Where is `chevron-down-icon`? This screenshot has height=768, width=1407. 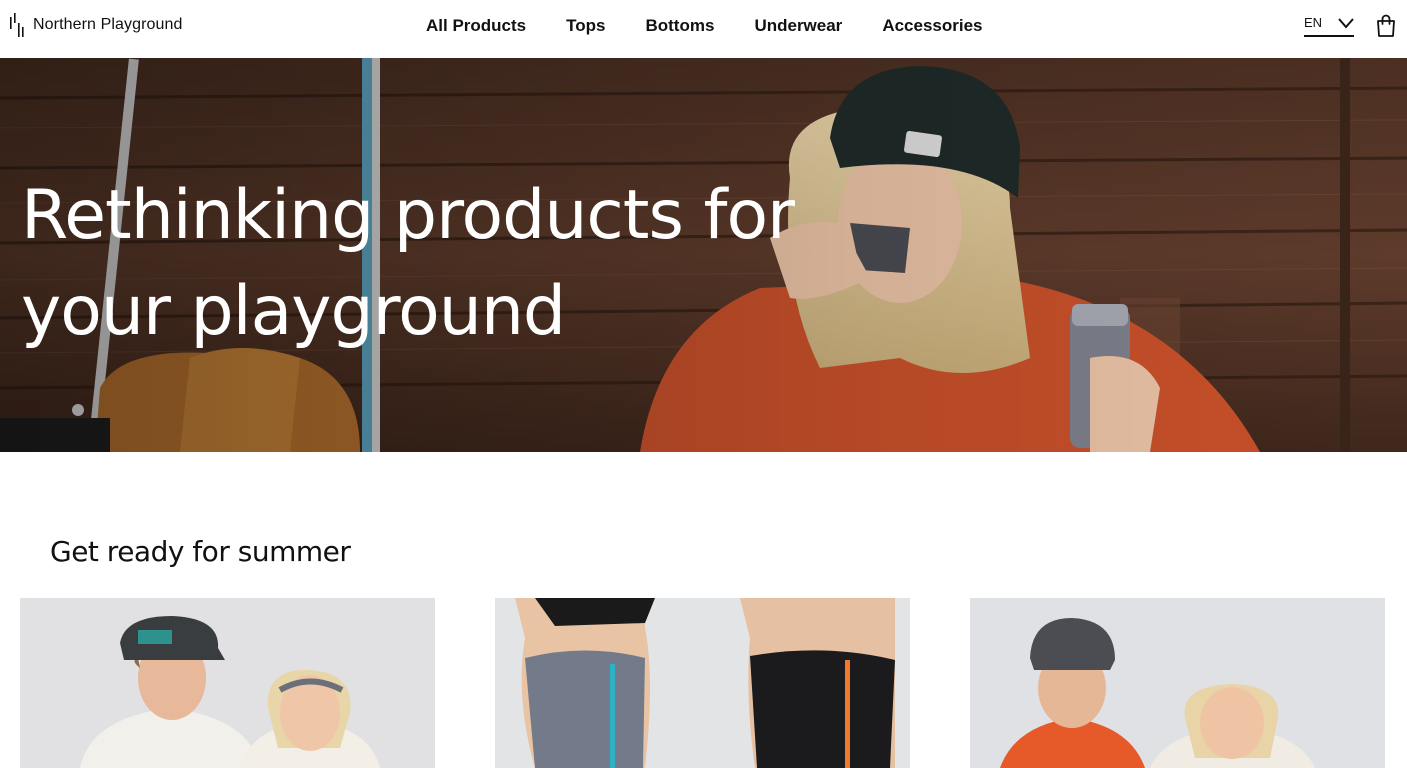 chevron-down-icon is located at coordinates (1346, 23).